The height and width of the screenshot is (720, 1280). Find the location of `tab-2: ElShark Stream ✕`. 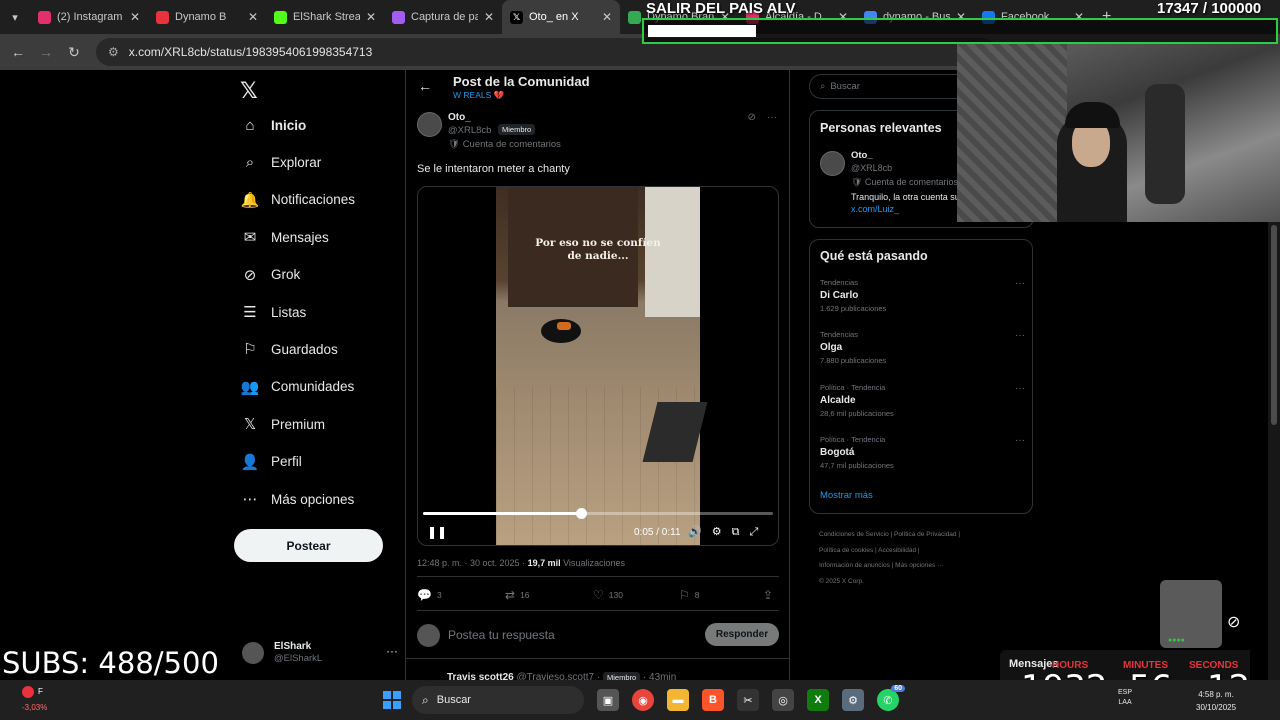

tab-2: ElShark Stream ✕ is located at coordinates (325, 17).